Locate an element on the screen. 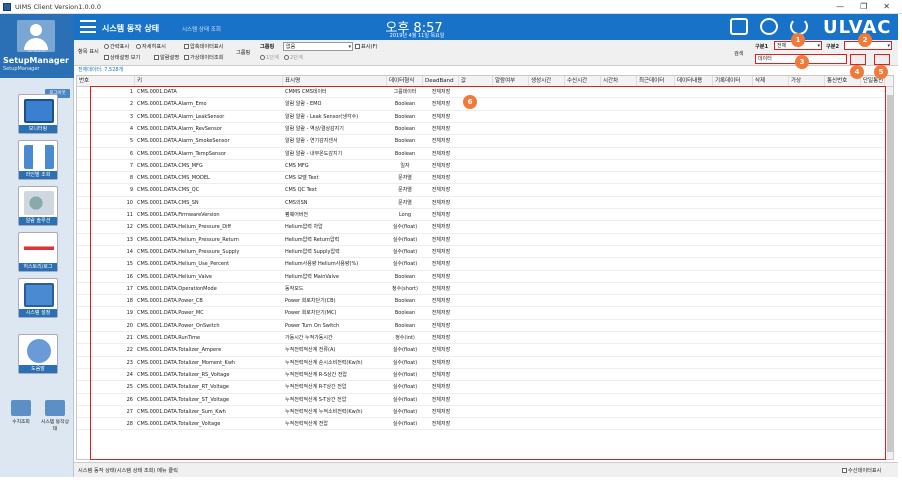  group-select: 없음 ▾ is located at coordinates (318, 46).